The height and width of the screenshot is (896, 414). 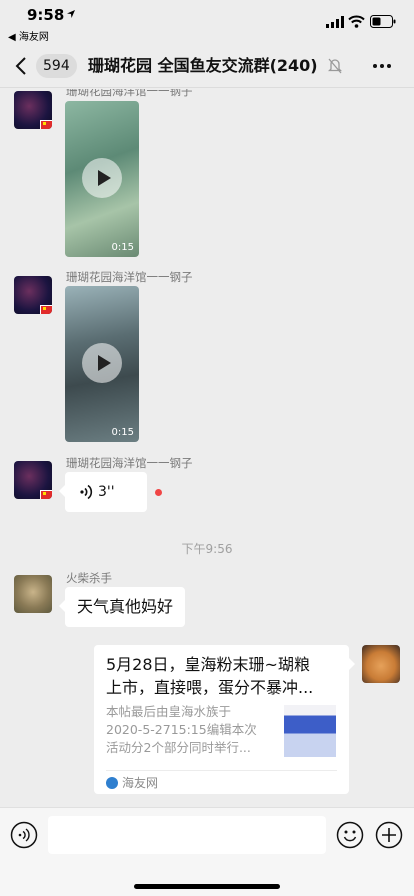 I want to click on link-card-divider, so click(x=221, y=770).